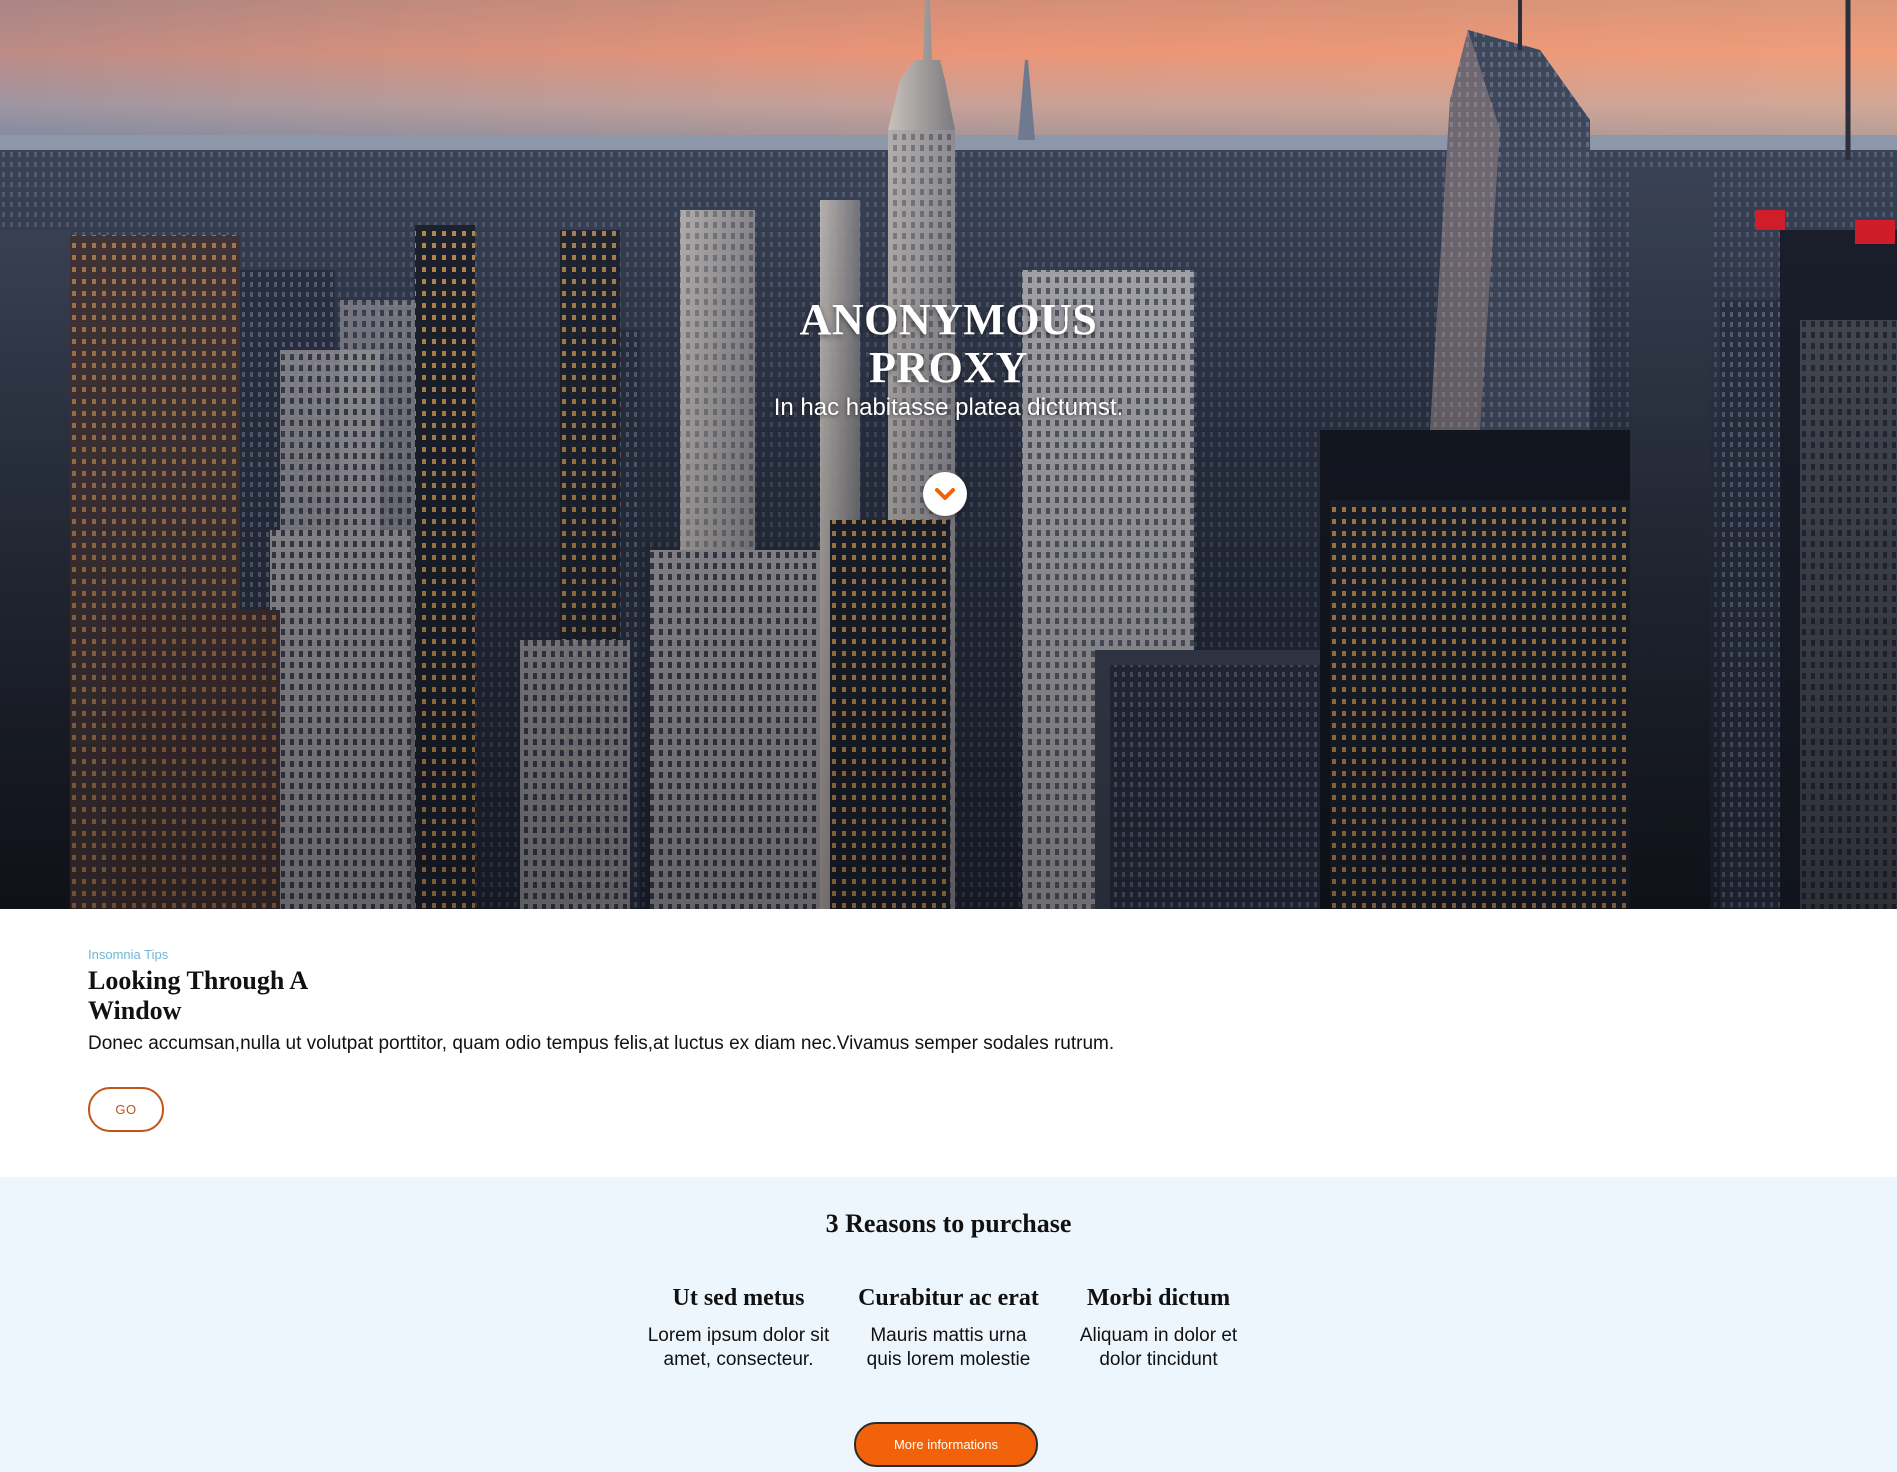  Describe the element at coordinates (738, 1298) in the screenshot. I see `reason-heading: Ut sed metus` at that location.